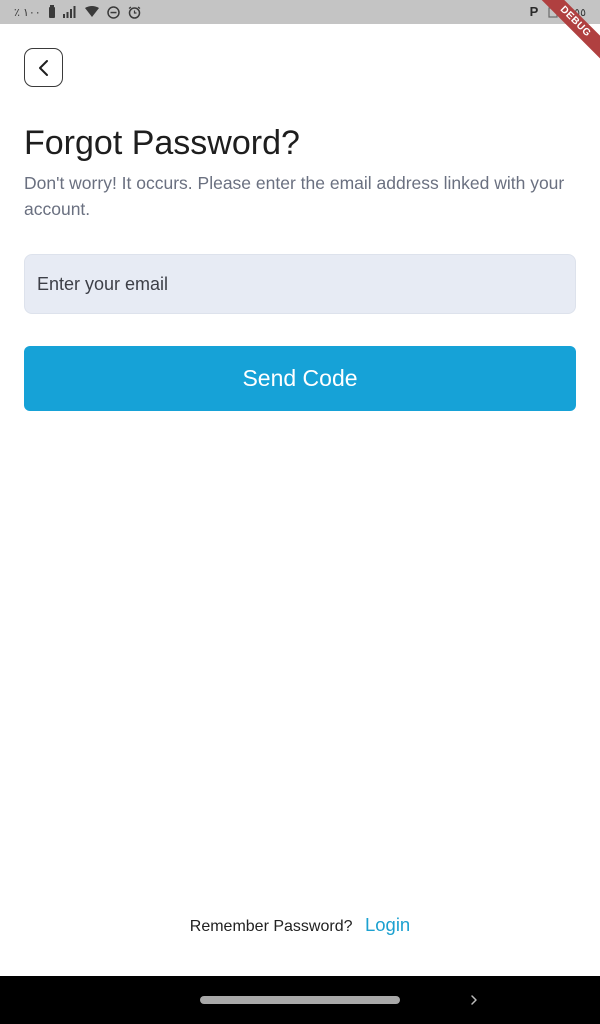  Describe the element at coordinates (69, 12) in the screenshot. I see `signal-icon` at that location.